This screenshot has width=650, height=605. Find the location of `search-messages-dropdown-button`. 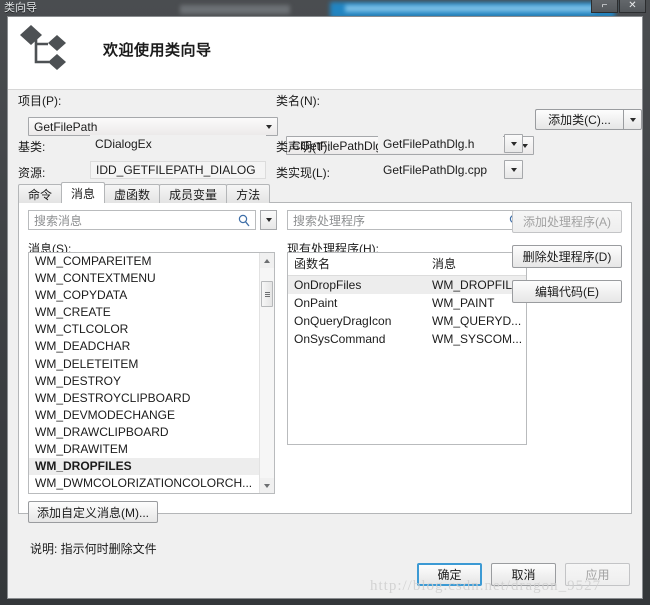

search-messages-dropdown-button is located at coordinates (268, 220).